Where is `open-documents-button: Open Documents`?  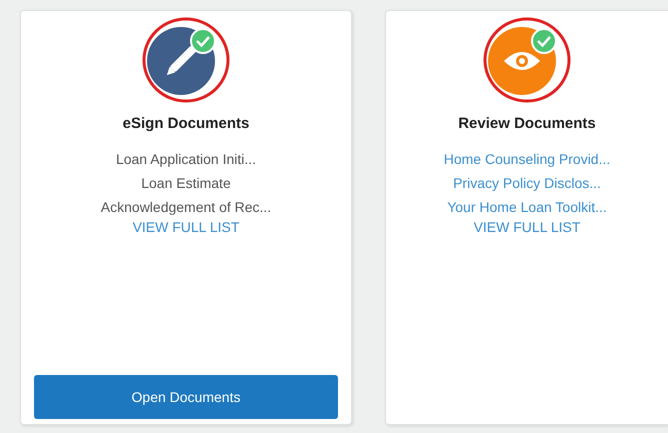
open-documents-button: Open Documents is located at coordinates (186, 397).